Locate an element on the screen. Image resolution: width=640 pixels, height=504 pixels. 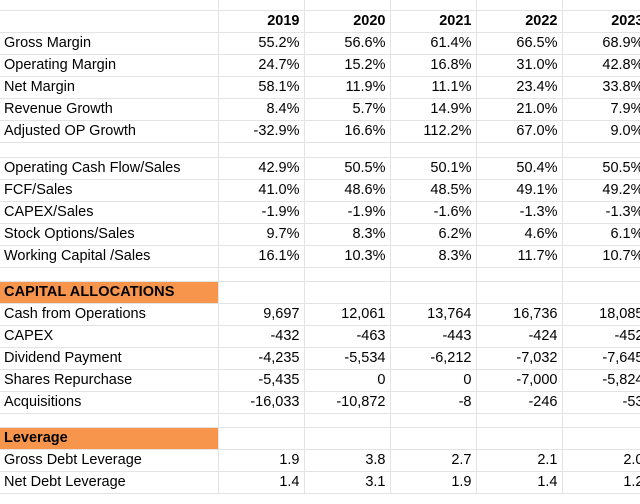
data-cell: 42.9% is located at coordinates (261, 168).